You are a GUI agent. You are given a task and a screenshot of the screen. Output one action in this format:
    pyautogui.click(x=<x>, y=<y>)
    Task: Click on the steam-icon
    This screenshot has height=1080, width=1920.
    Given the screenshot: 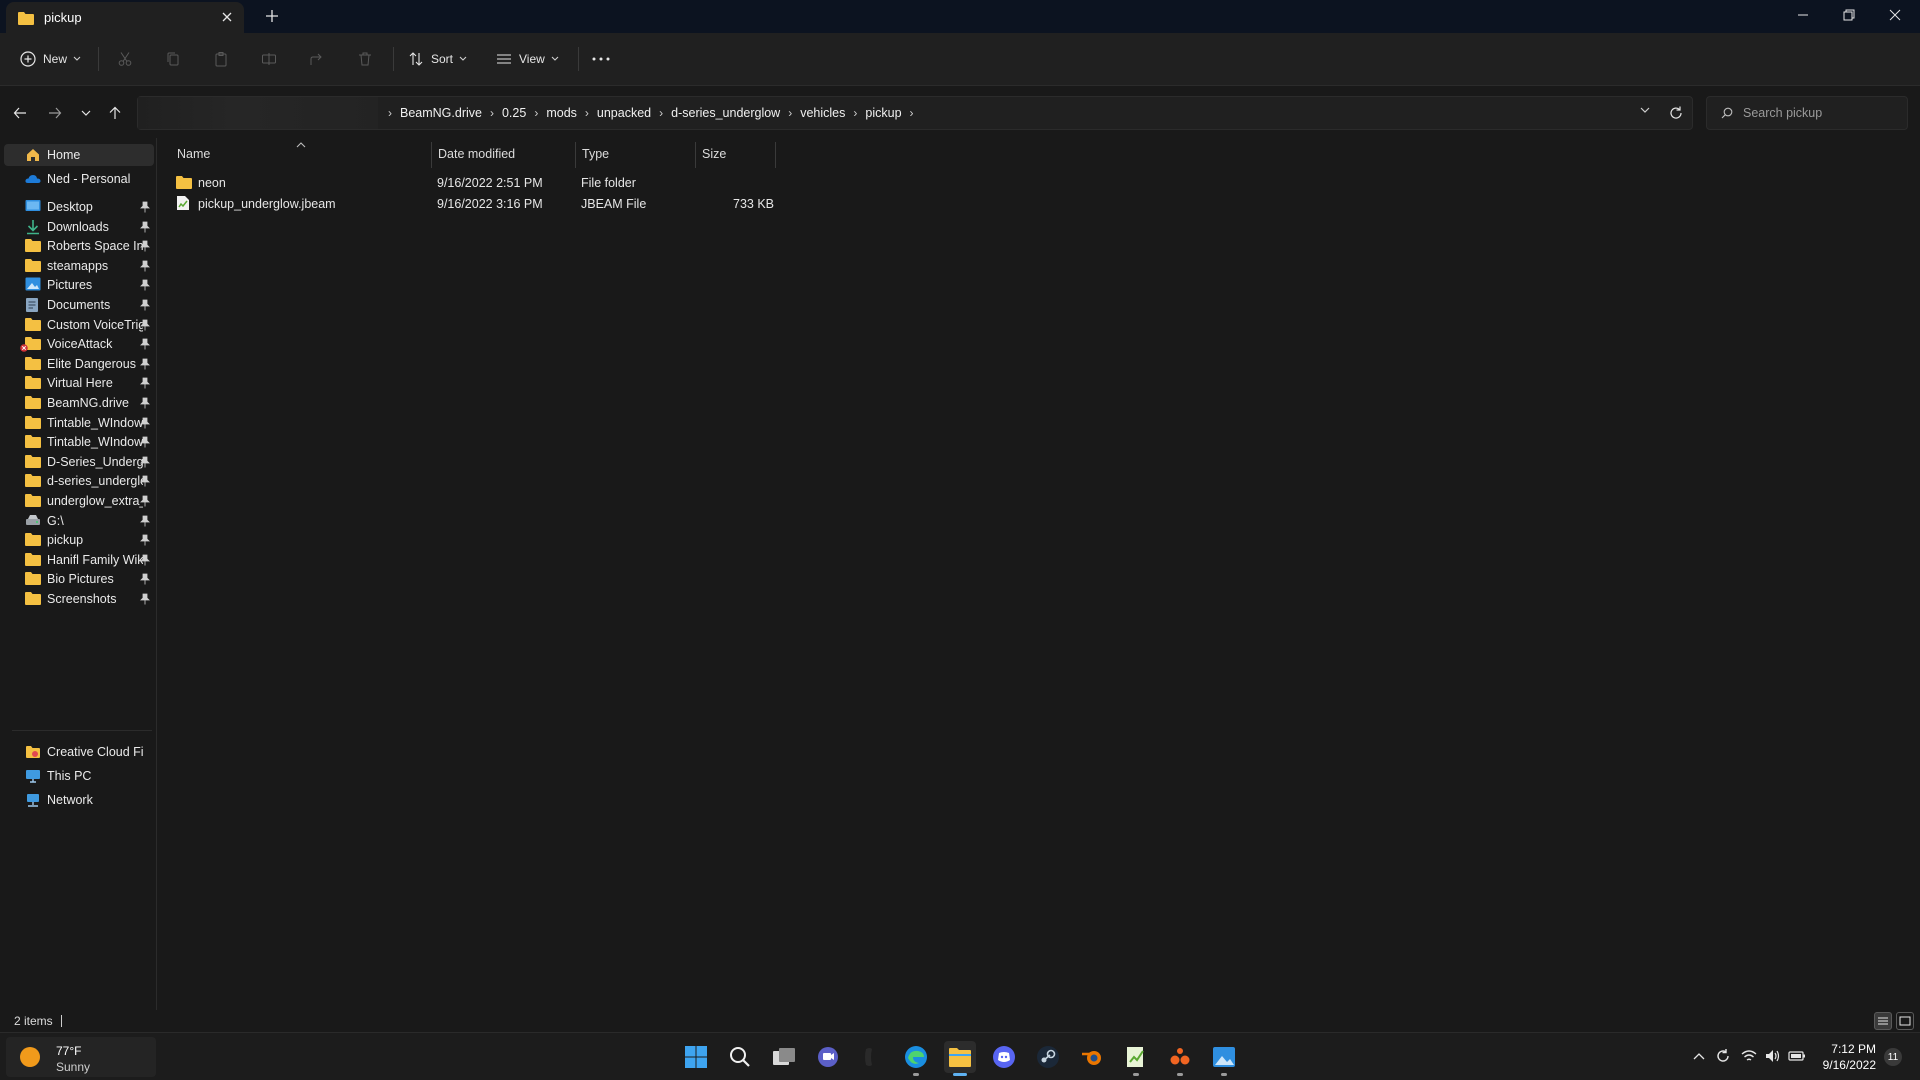 What is the action you would take?
    pyautogui.click(x=1048, y=1057)
    